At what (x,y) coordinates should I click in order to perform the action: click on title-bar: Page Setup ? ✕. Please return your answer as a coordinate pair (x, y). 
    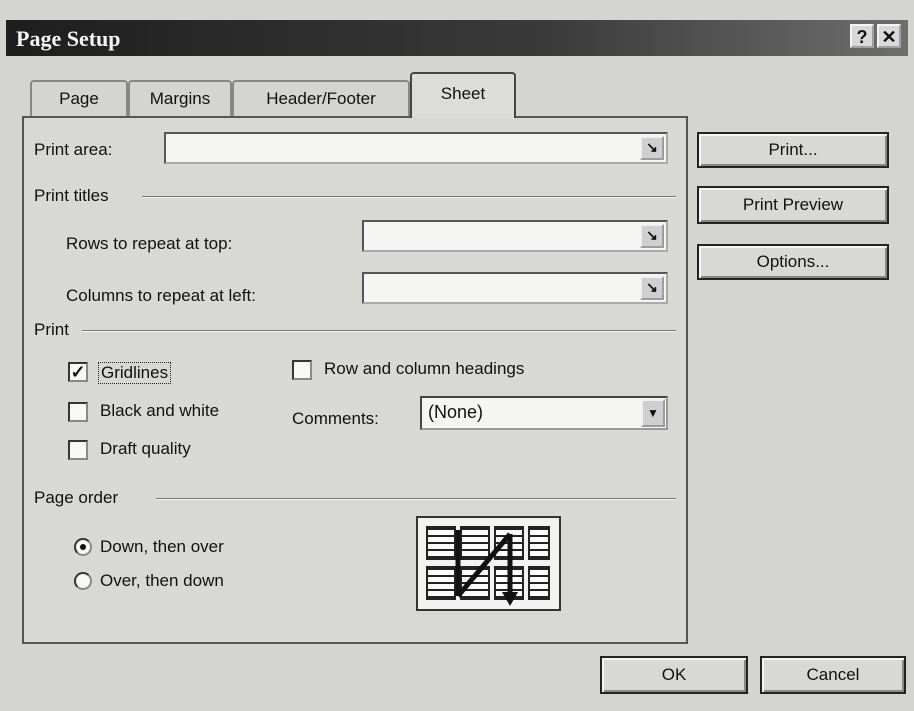
    Looking at the image, I should click on (457, 38).